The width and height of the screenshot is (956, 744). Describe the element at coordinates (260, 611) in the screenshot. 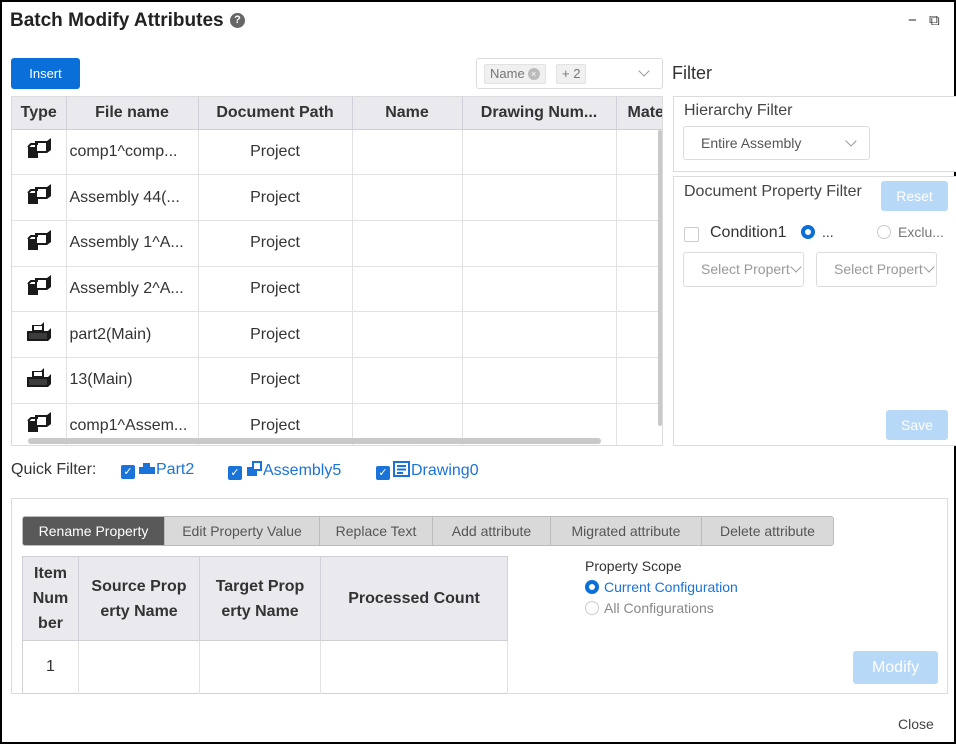

I see `header-line: erty Name` at that location.